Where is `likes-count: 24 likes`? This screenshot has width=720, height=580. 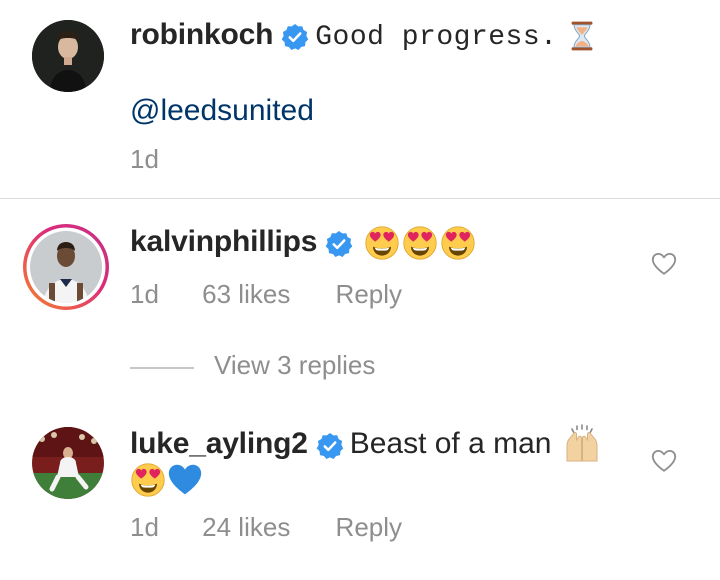
likes-count: 24 likes is located at coordinates (246, 527).